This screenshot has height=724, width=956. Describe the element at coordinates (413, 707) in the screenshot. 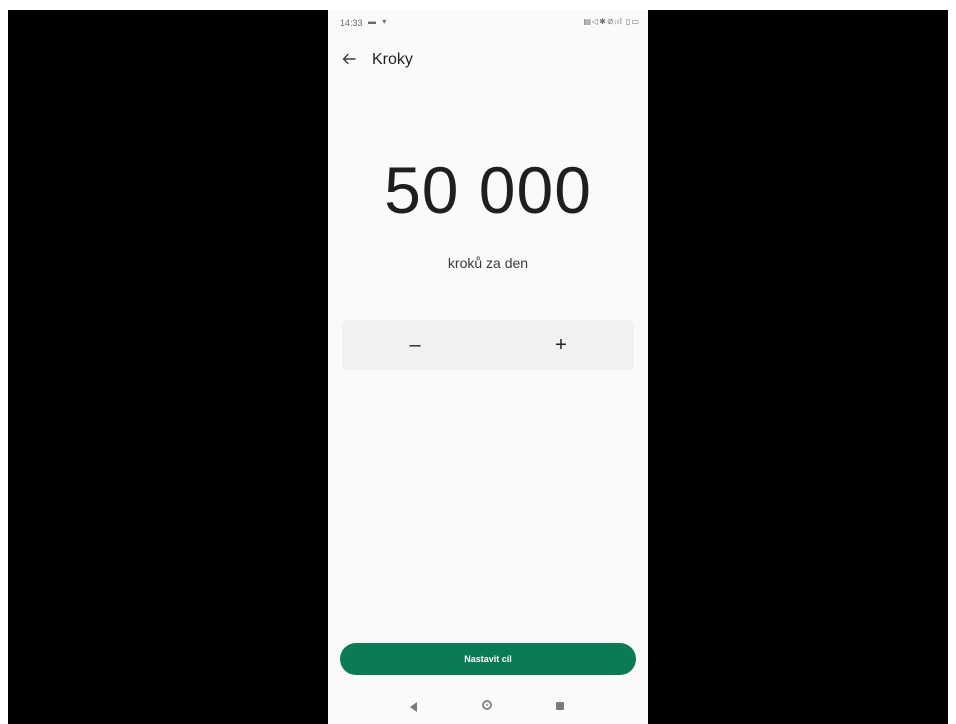

I see `nav-back-icon` at that location.